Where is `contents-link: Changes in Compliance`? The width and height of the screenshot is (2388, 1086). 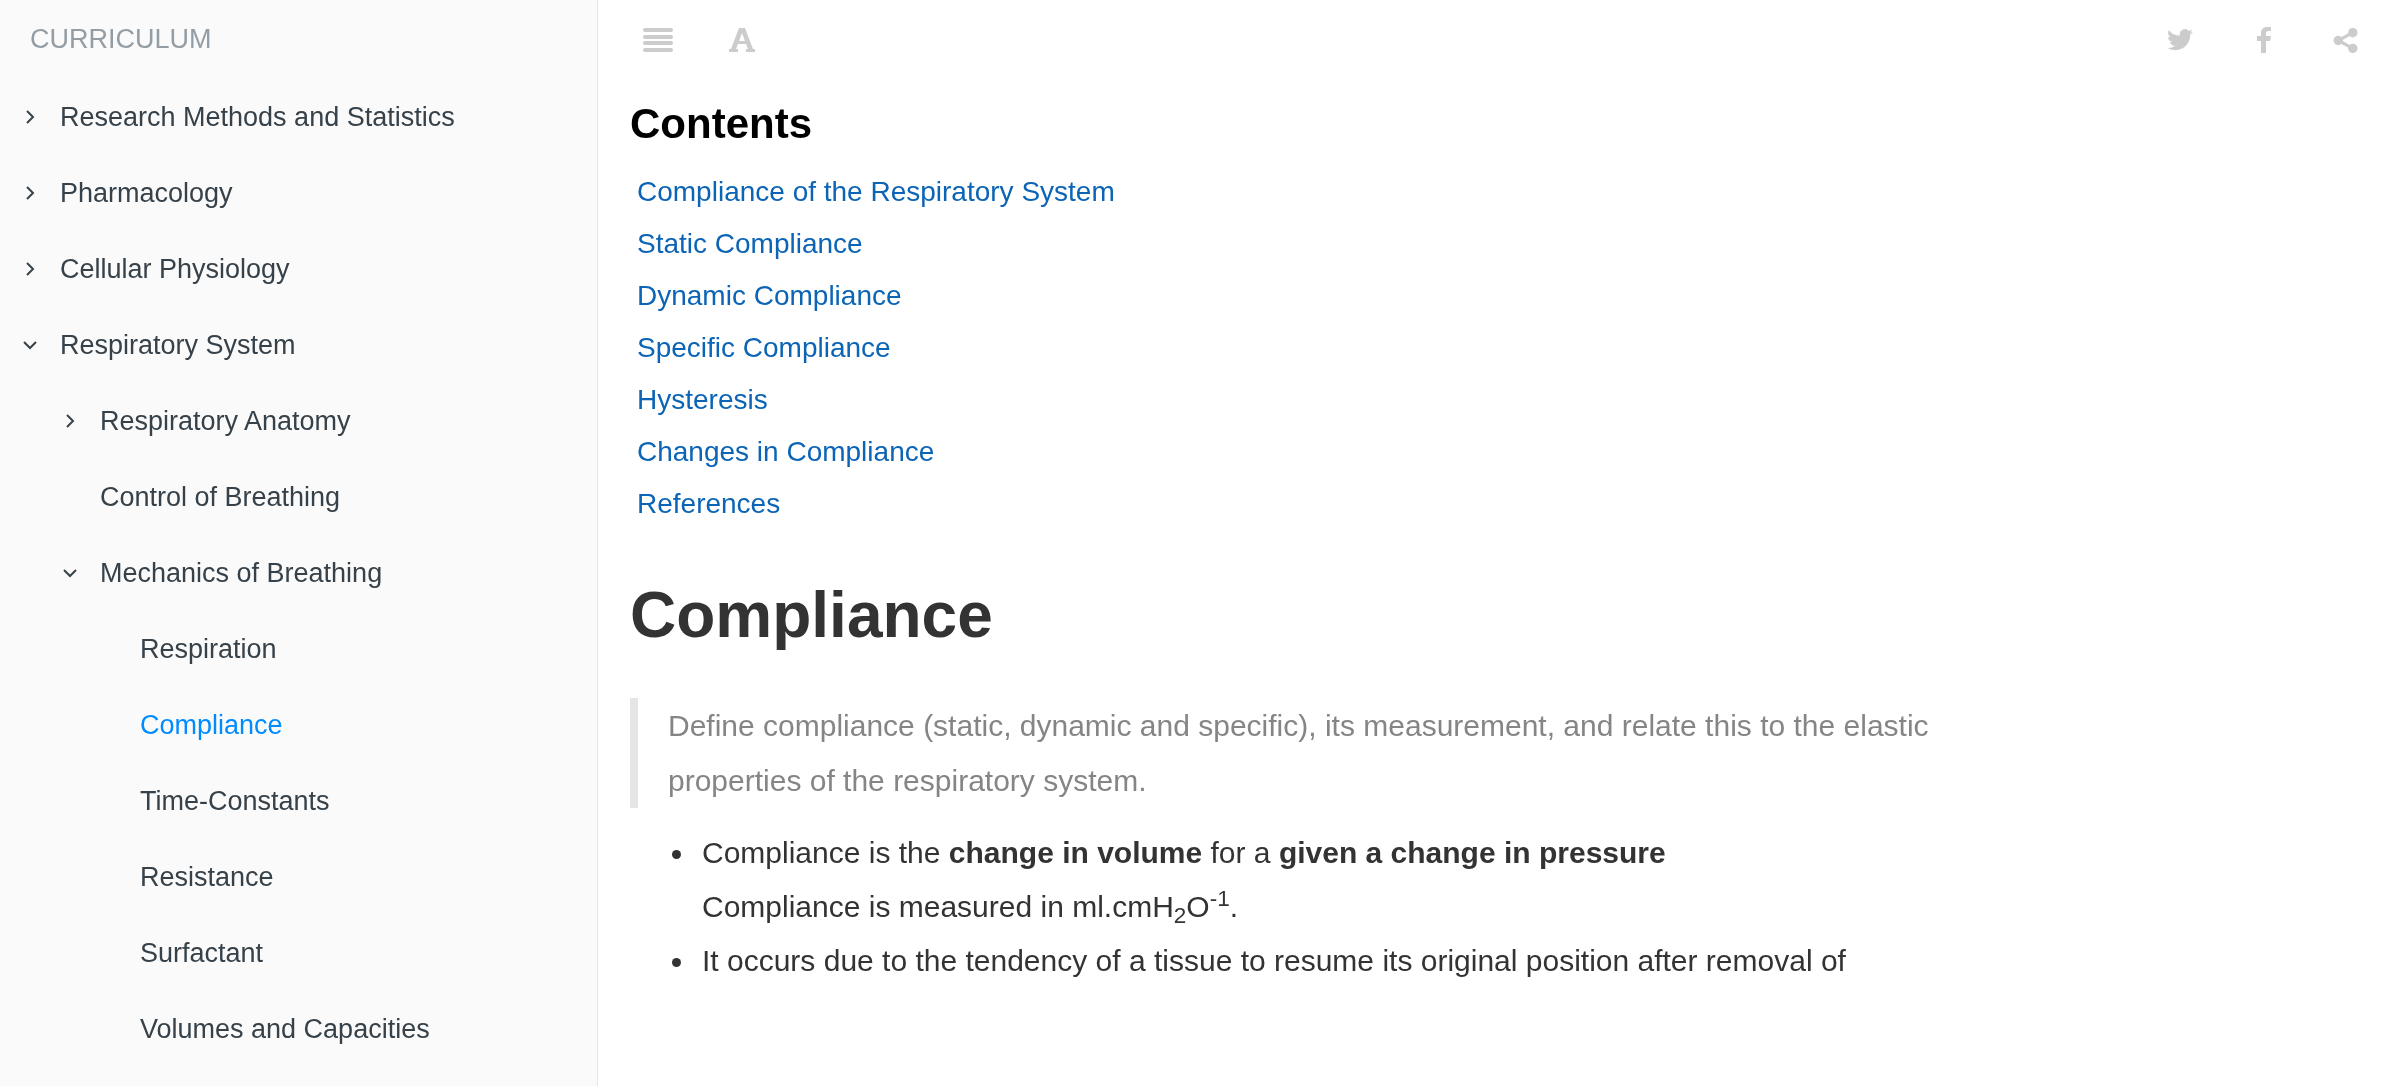 contents-link: Changes in Compliance is located at coordinates (786, 452).